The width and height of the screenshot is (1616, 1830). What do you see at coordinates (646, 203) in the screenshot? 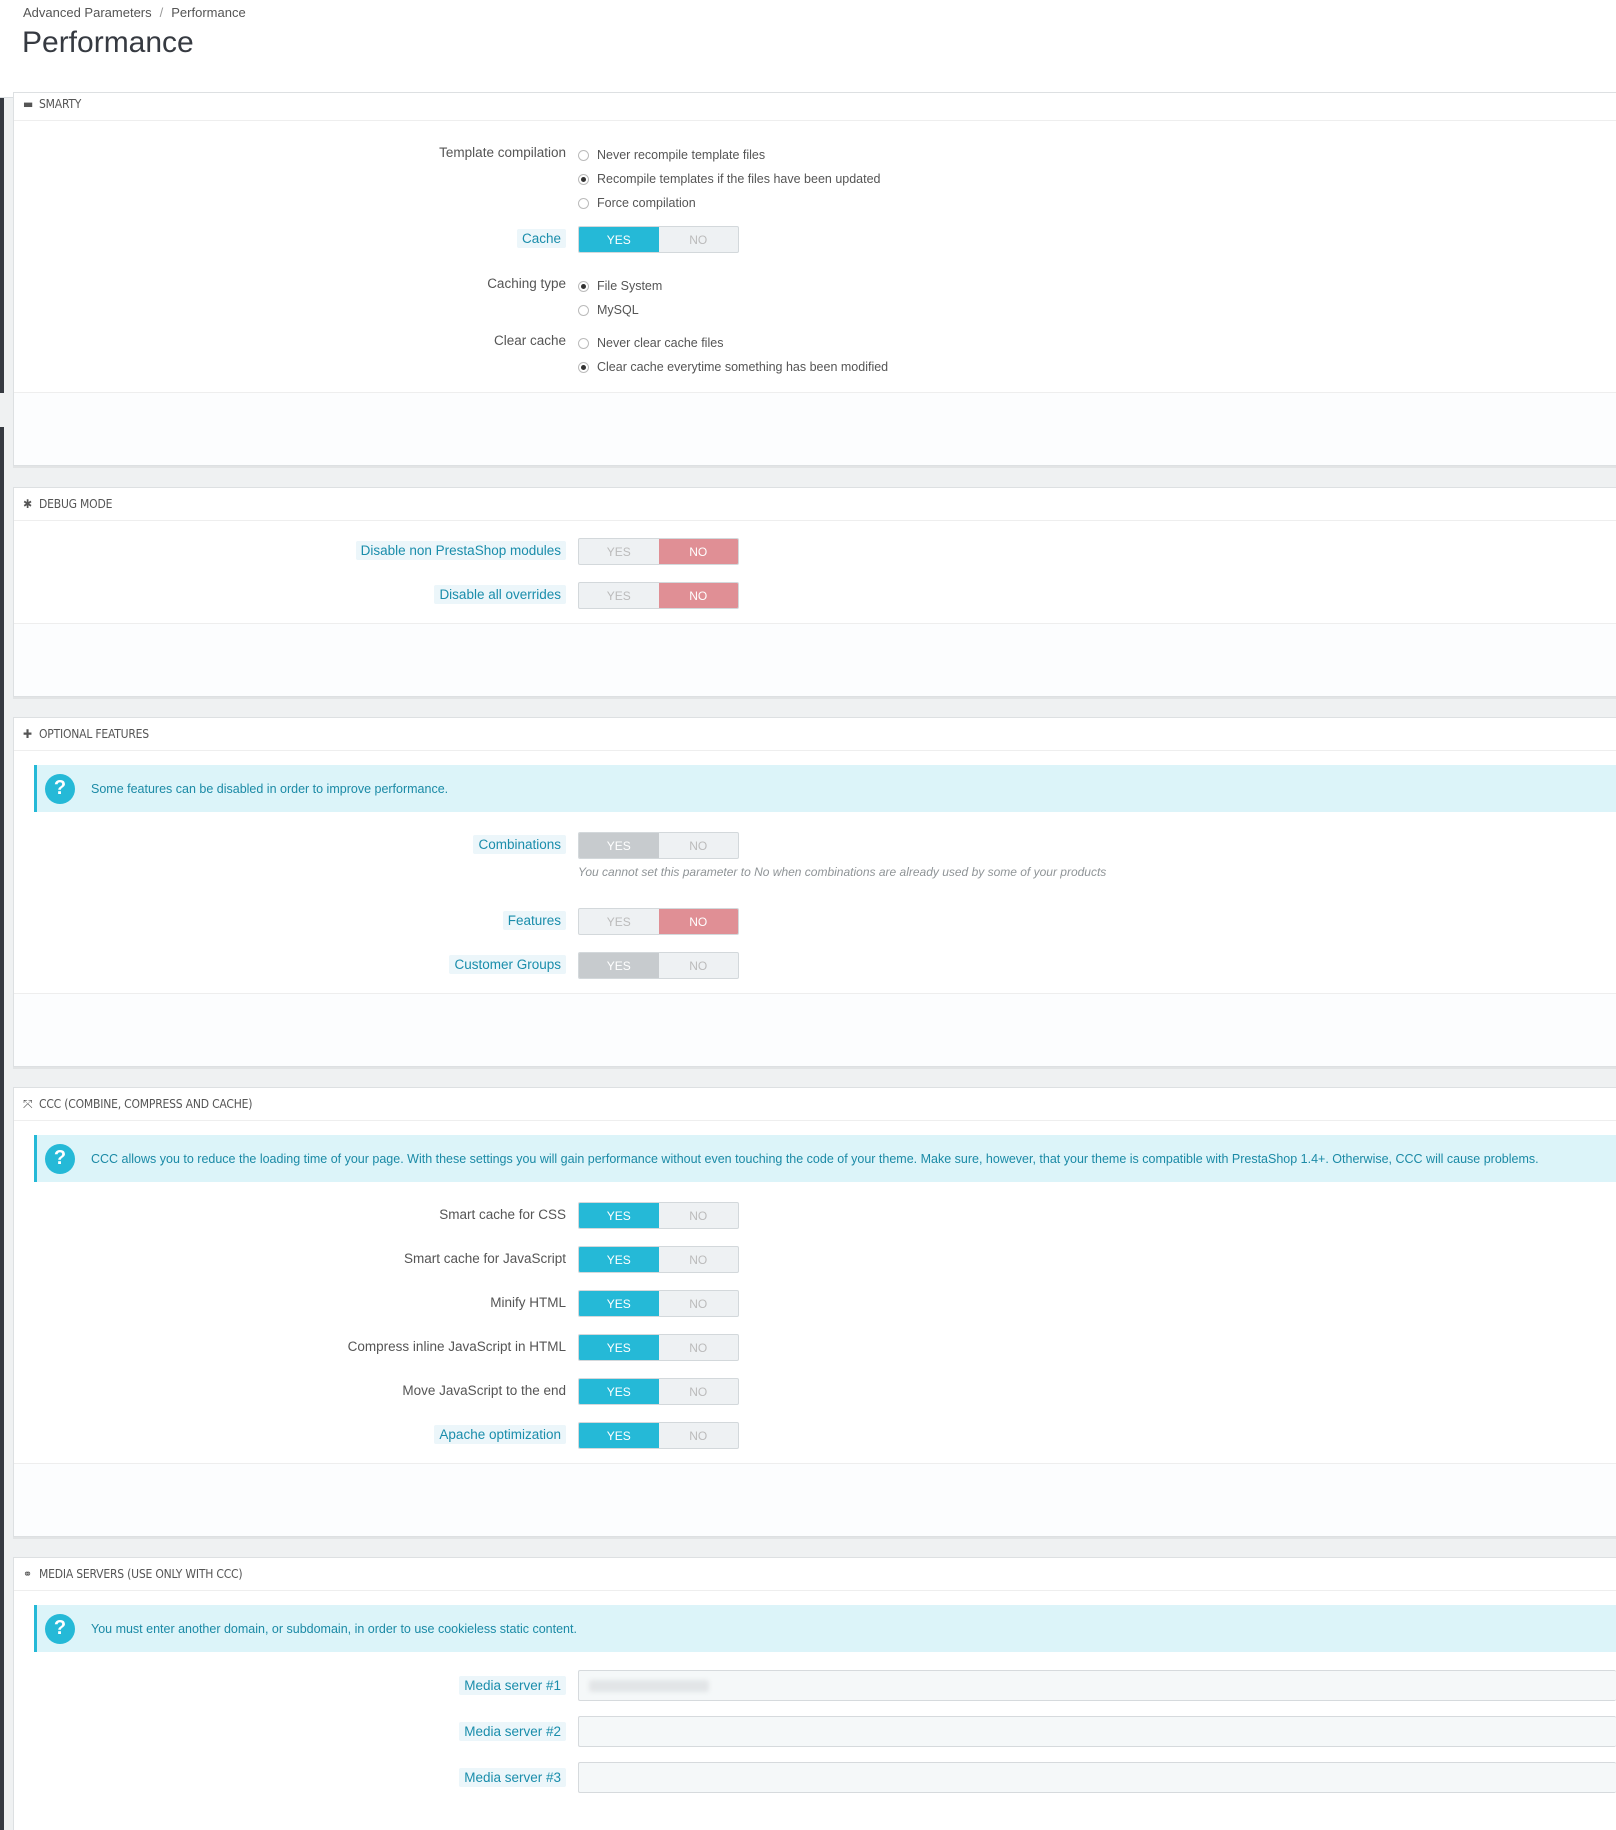
I see `radio-label: Force compilation` at bounding box center [646, 203].